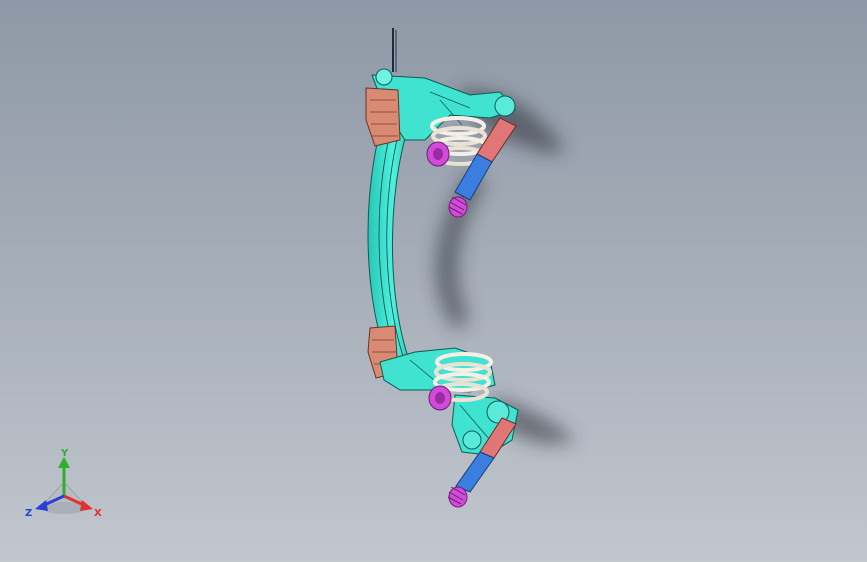 The height and width of the screenshot is (562, 867). I want to click on y-axis-label: Y, so click(64, 453).